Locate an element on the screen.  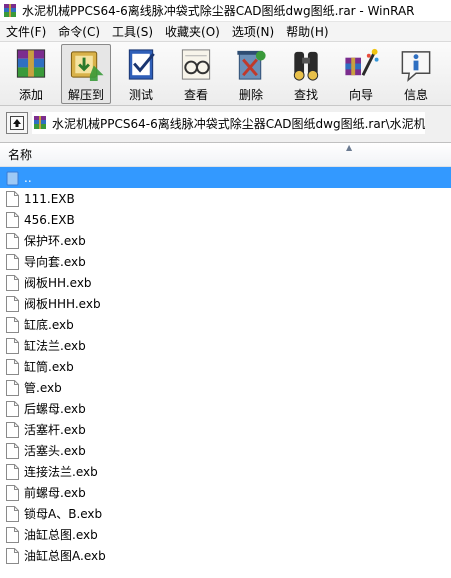
delete-button: 删除 is located at coordinates (251, 74).